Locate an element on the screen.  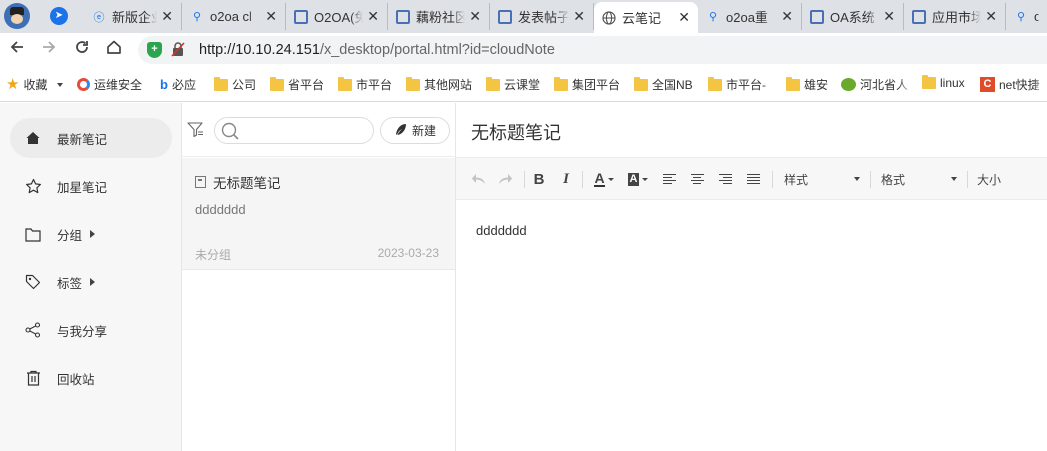
sidebar-item-trash: 回收站 is located at coordinates (91, 378).